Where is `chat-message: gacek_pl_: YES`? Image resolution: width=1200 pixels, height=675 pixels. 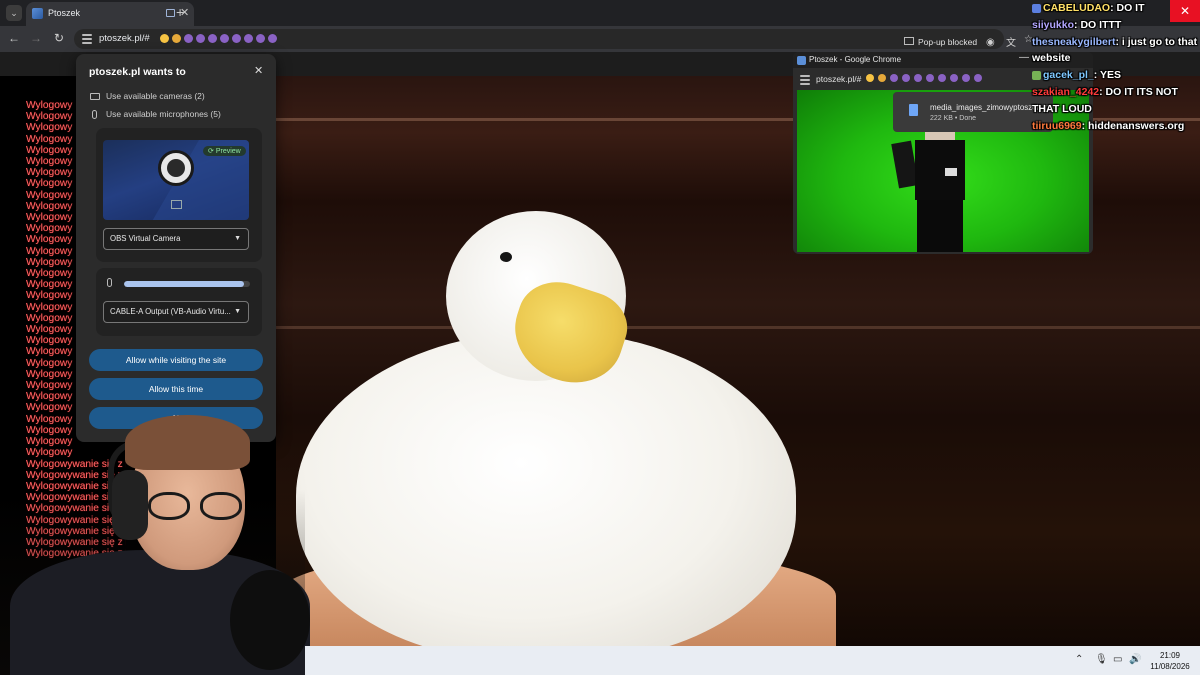 chat-message: gacek_pl_: YES is located at coordinates (1116, 75).